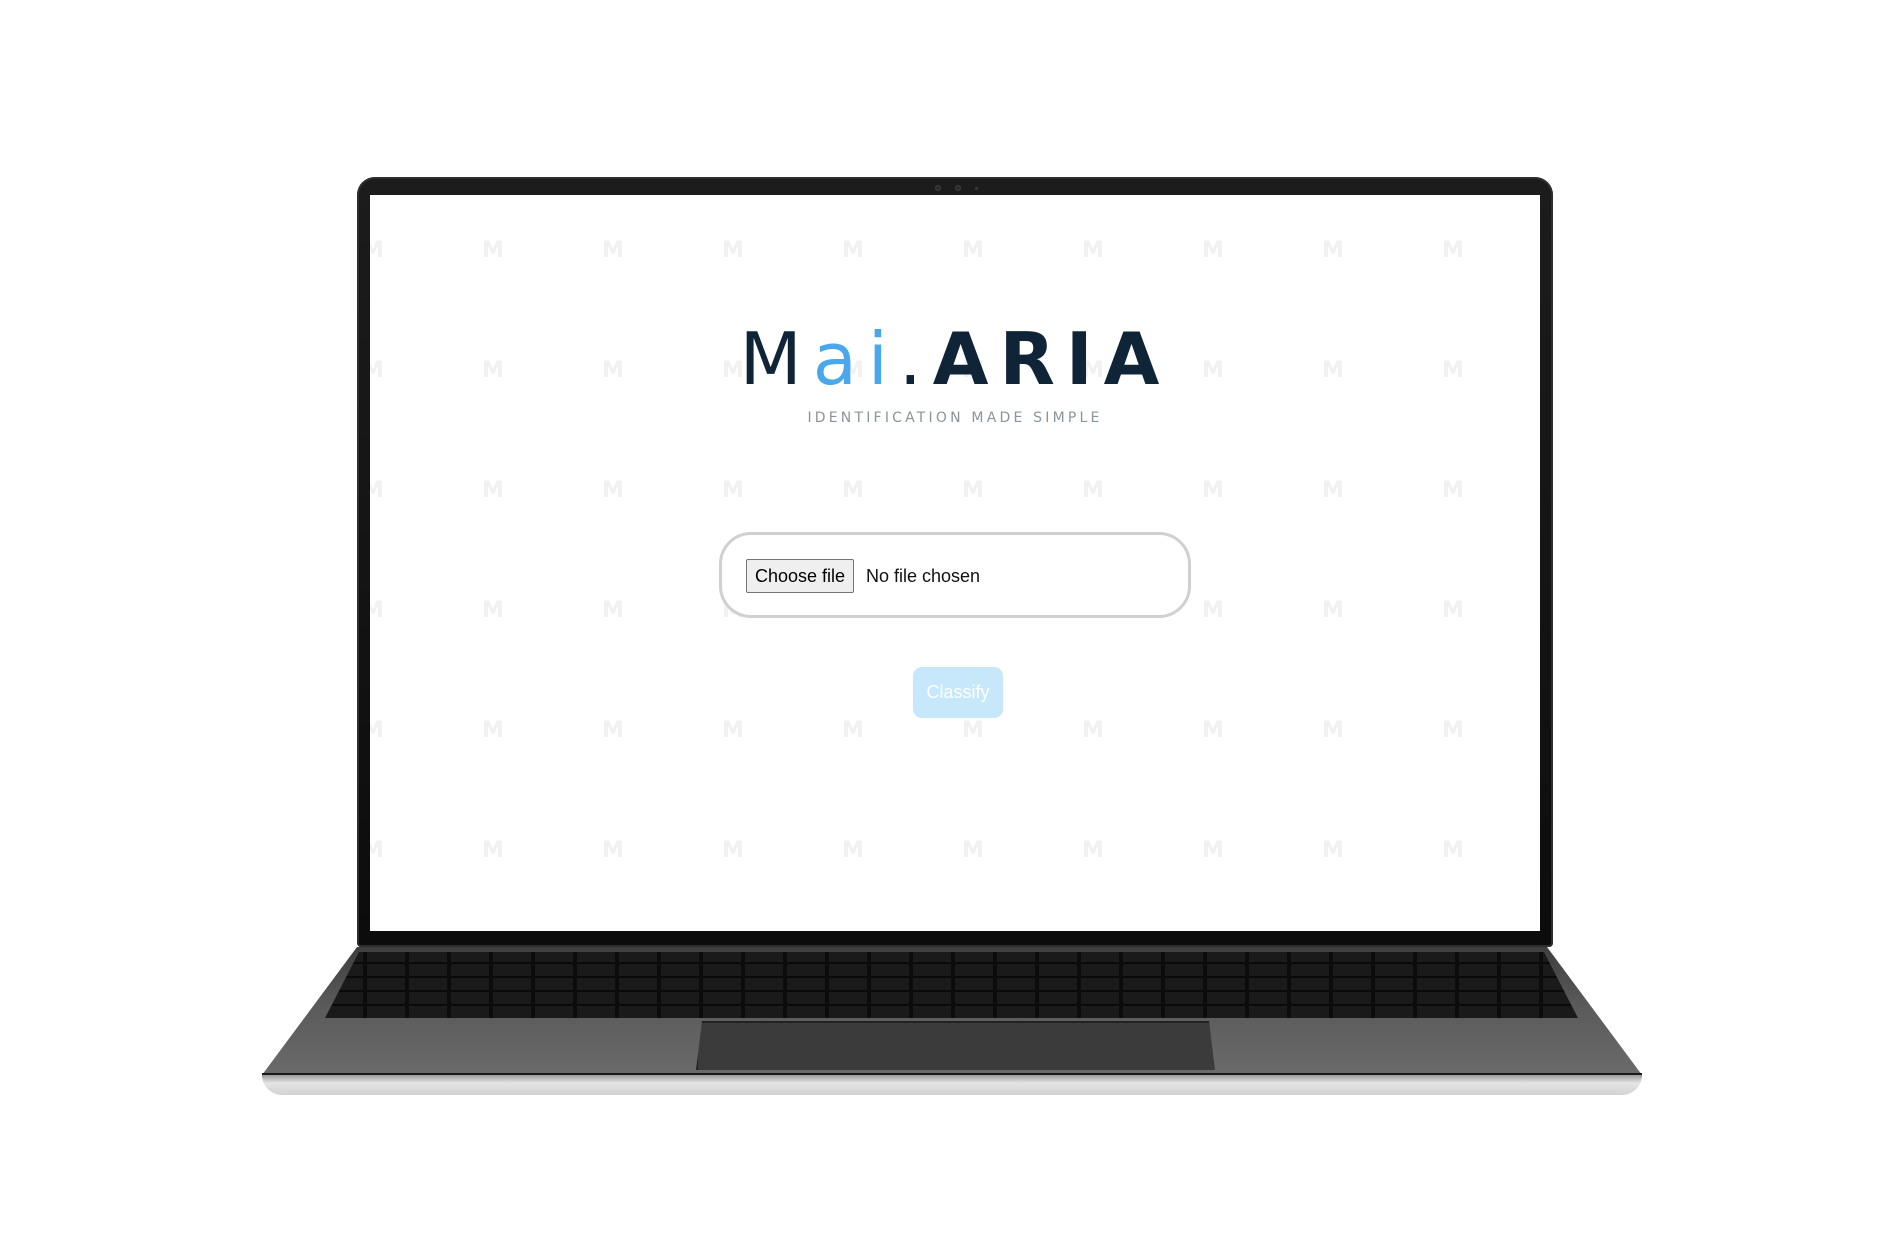 The image size is (1903, 1258). Describe the element at coordinates (923, 576) in the screenshot. I see `file-status-text: No file chosen` at that location.